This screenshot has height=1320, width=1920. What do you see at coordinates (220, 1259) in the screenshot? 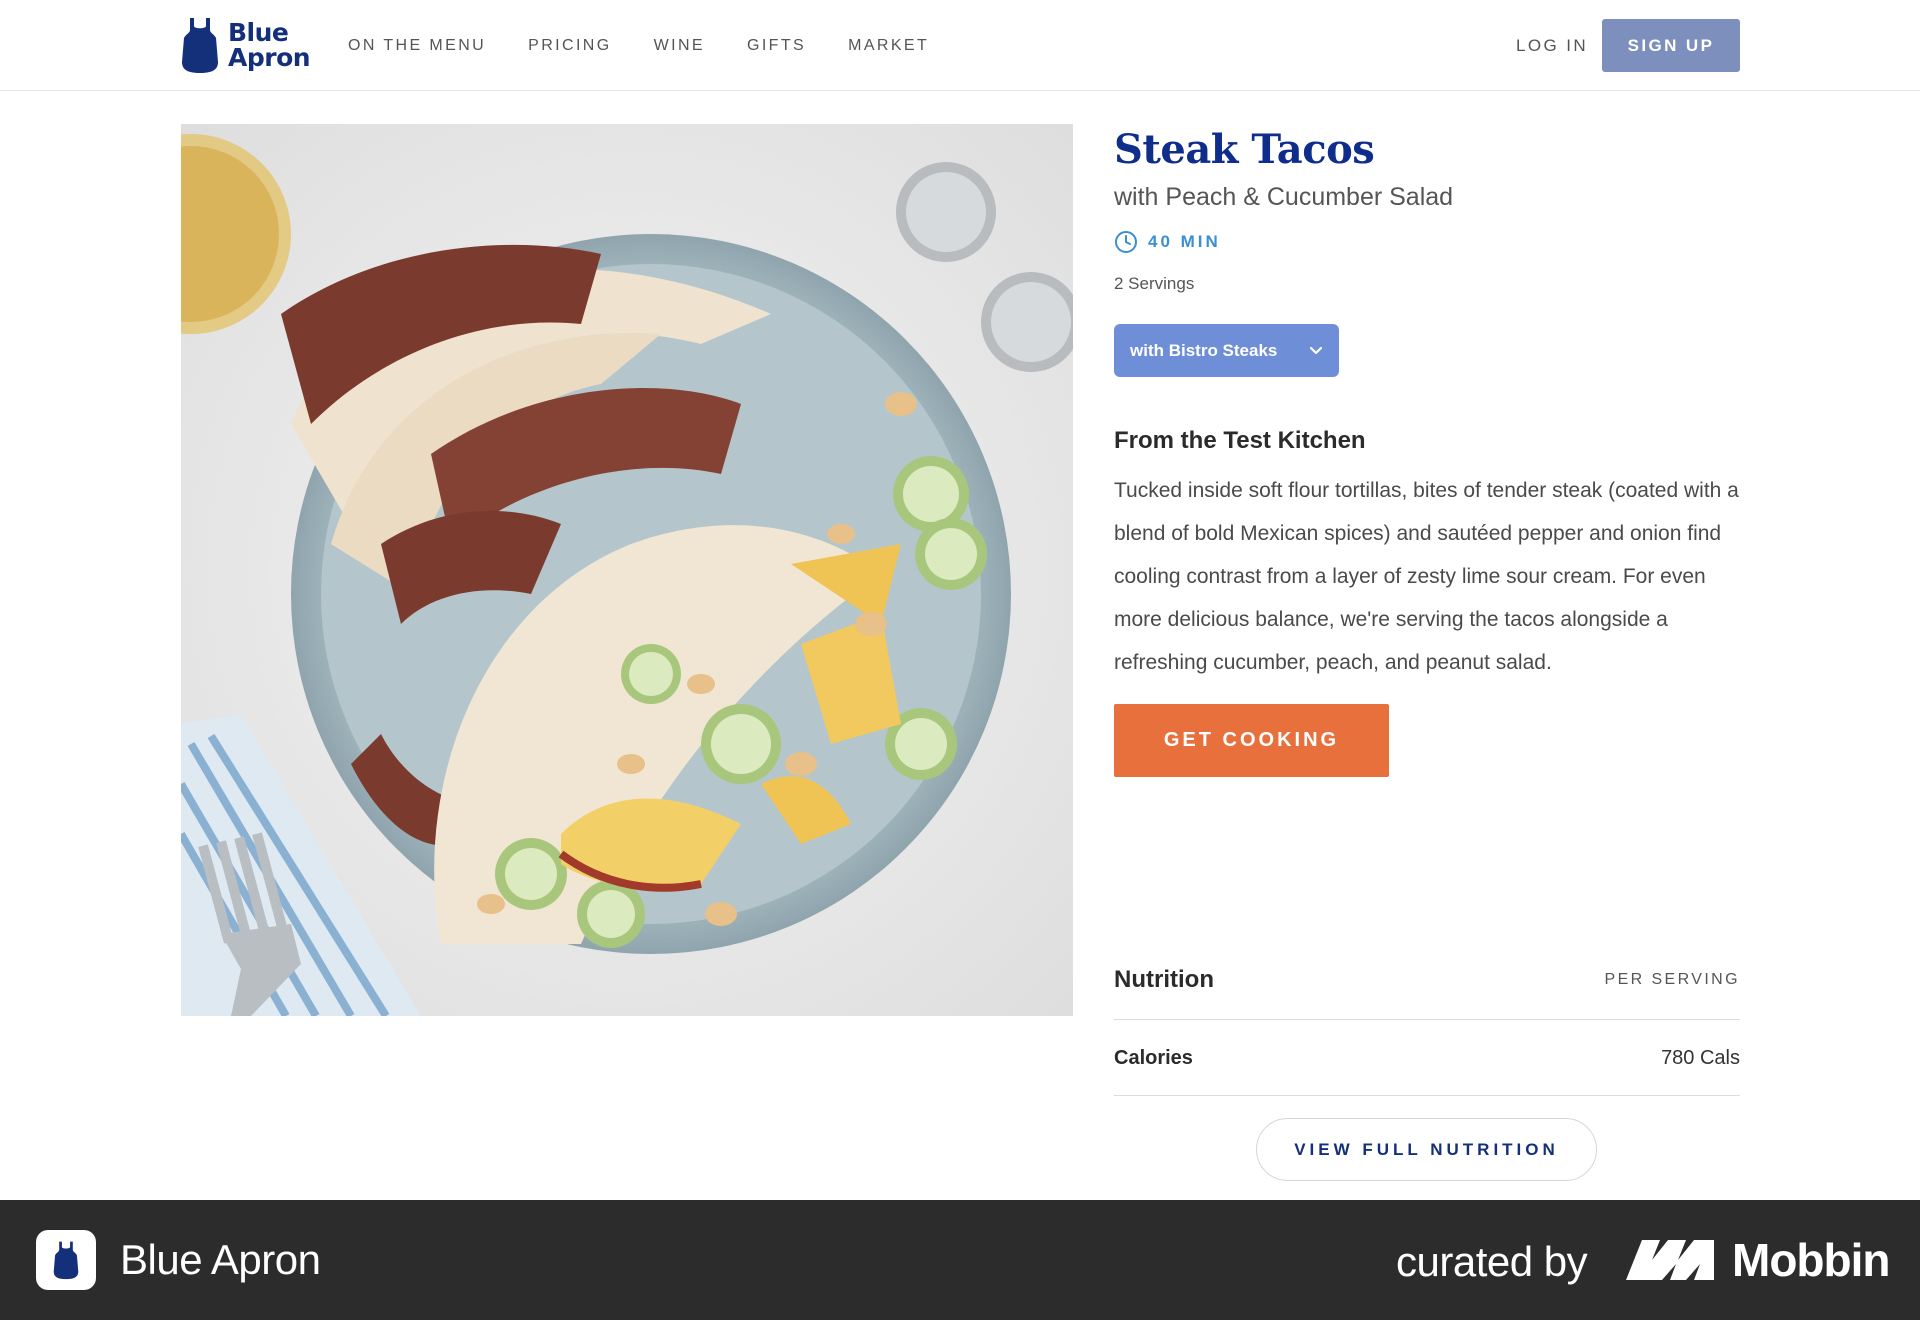
I see `footer-app-name: Blue Apron` at bounding box center [220, 1259].